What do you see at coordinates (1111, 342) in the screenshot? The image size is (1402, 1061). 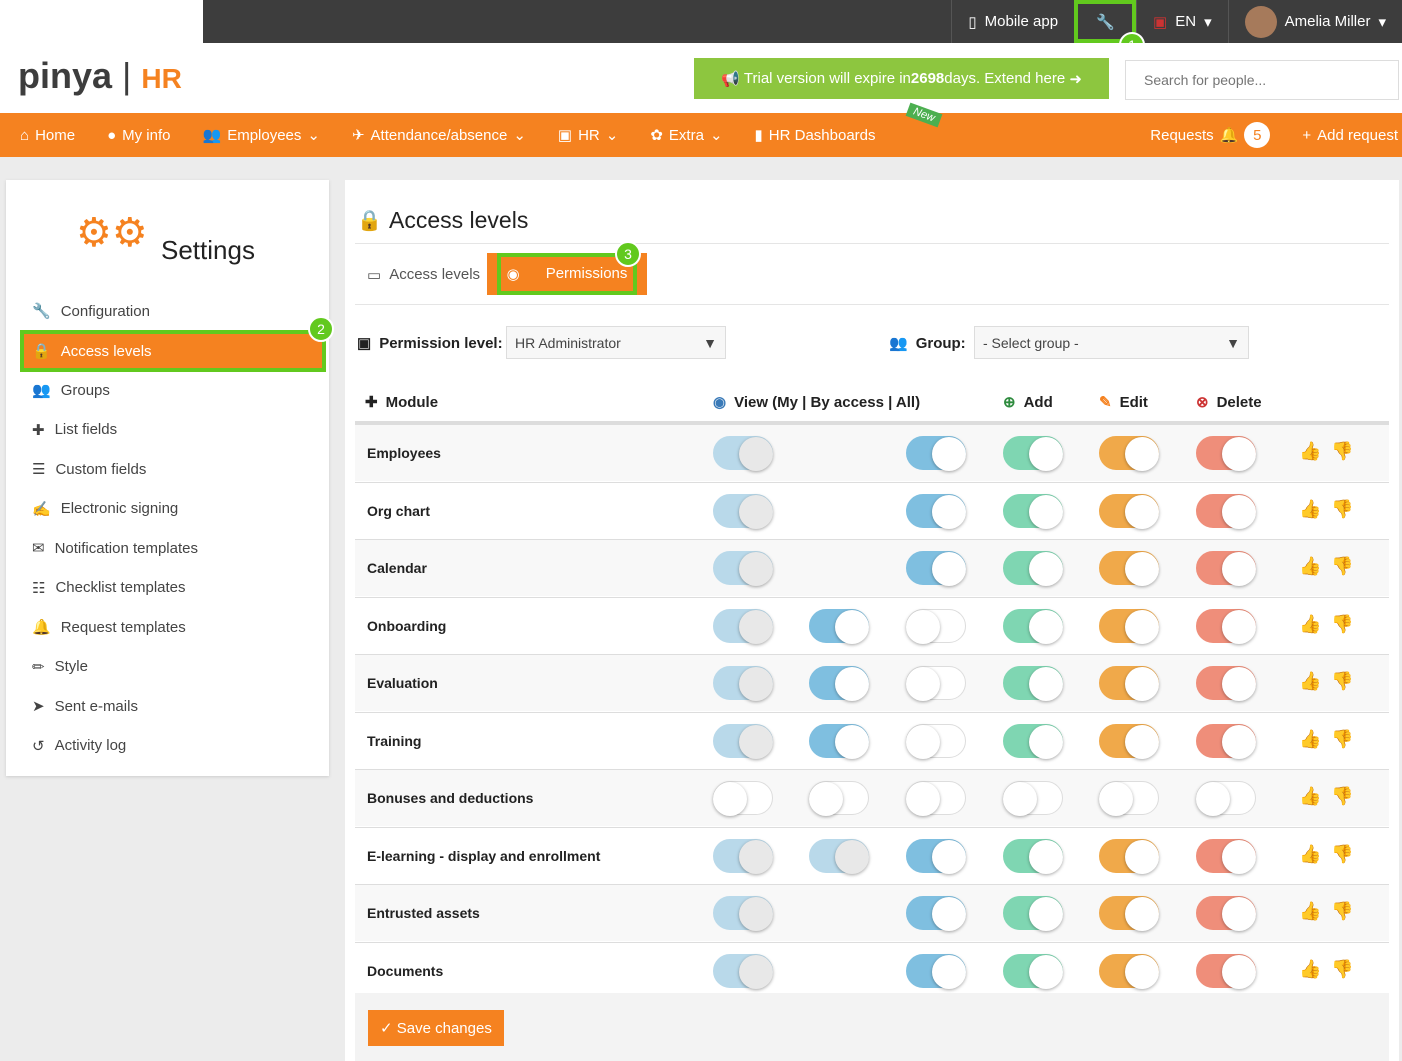 I see `group-select: - Select group - ▼` at bounding box center [1111, 342].